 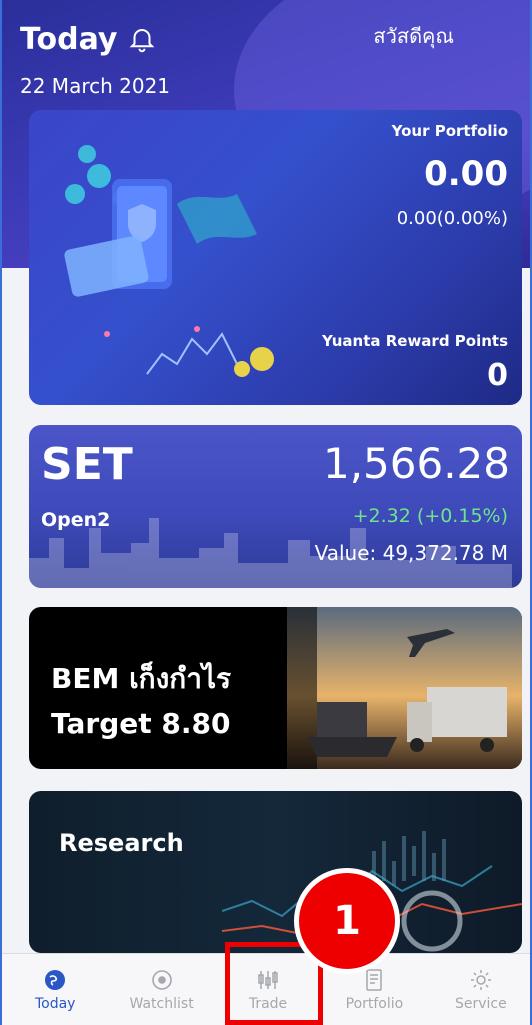 What do you see at coordinates (55, 979) in the screenshot?
I see `globe-icon` at bounding box center [55, 979].